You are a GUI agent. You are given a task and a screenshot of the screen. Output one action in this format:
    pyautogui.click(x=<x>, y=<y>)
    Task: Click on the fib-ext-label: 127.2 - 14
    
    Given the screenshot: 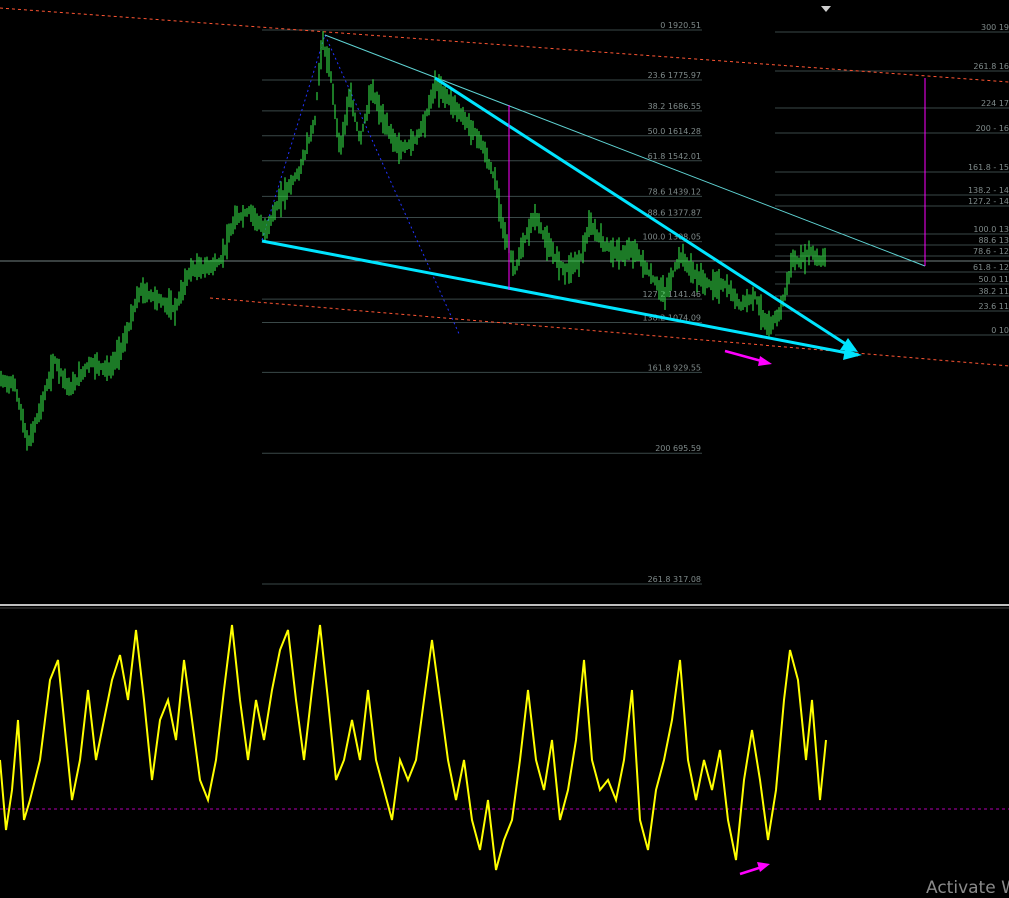 What is the action you would take?
    pyautogui.click(x=988, y=201)
    